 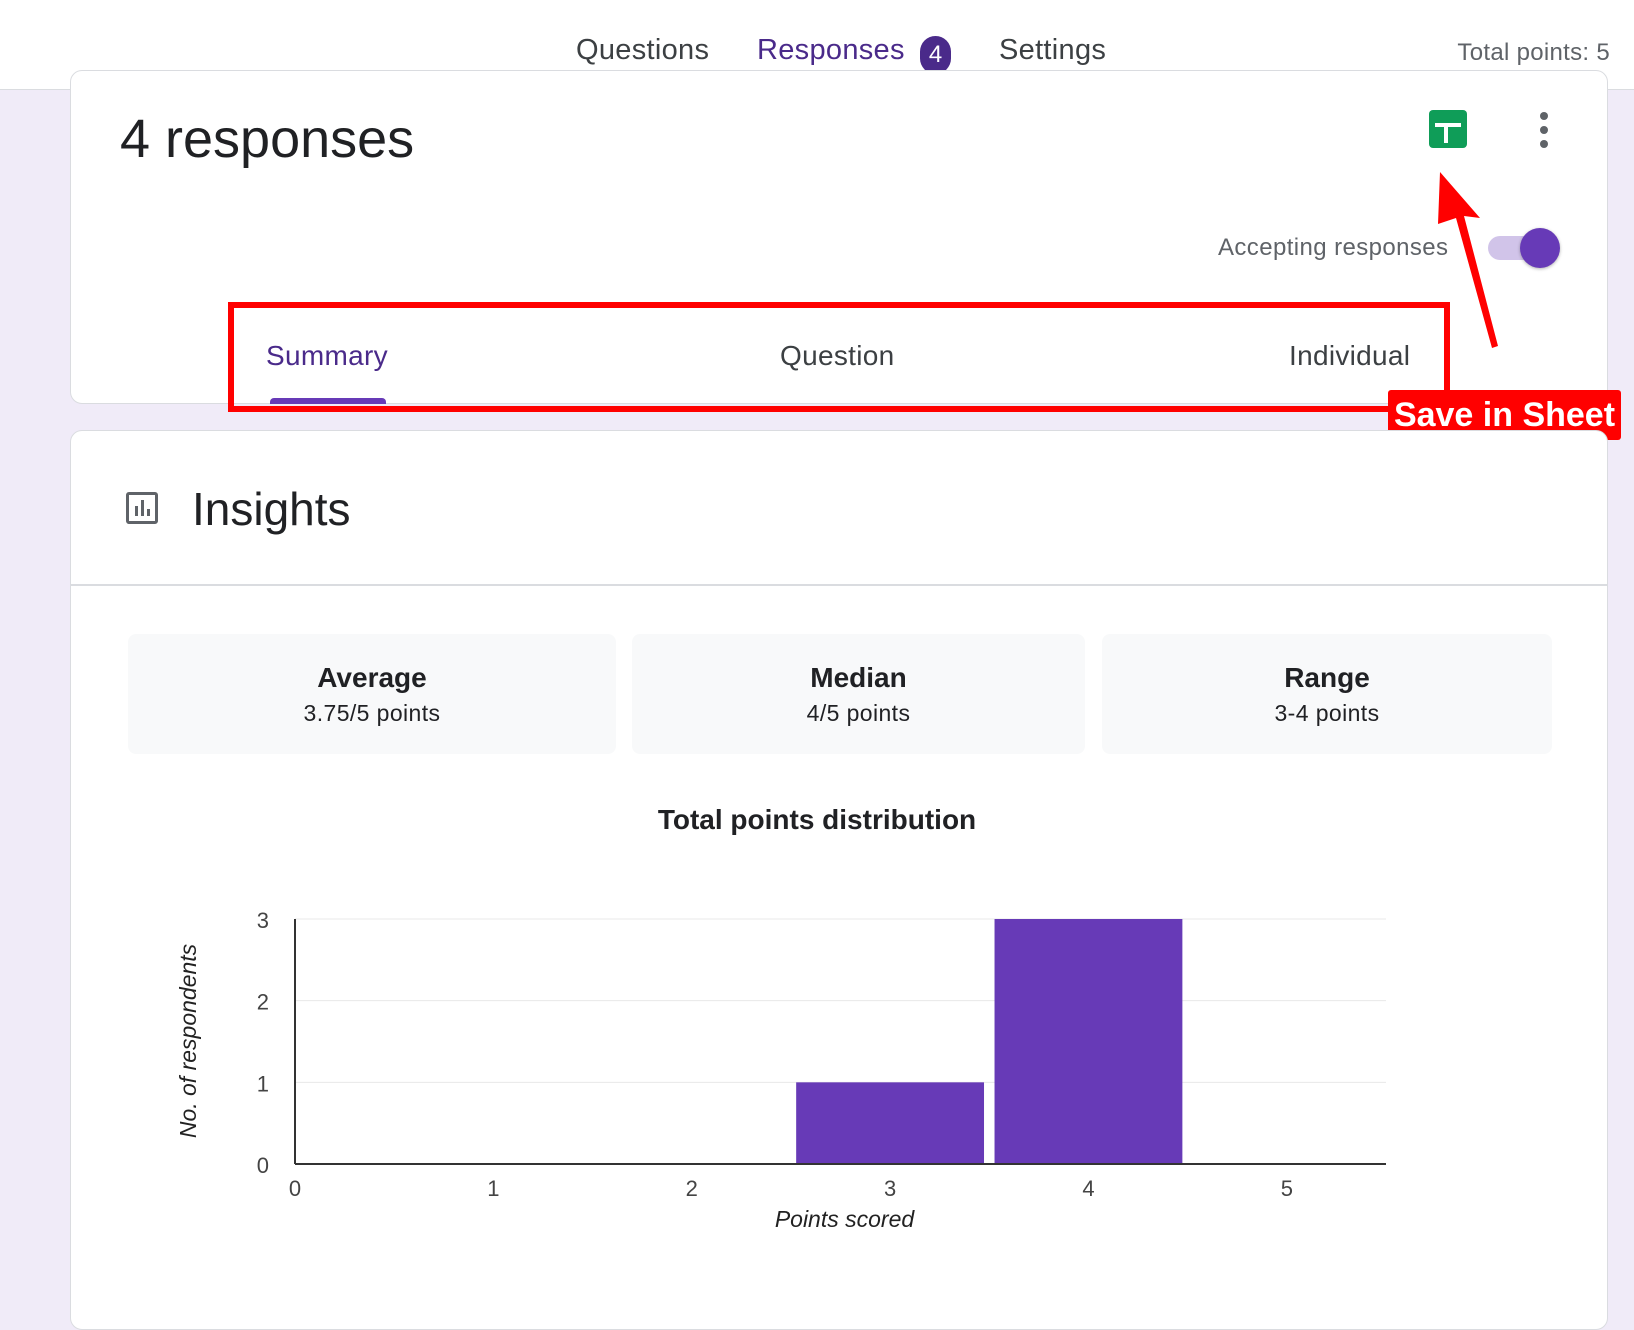 What do you see at coordinates (845, 1219) in the screenshot?
I see `x-axis-label: Points scored` at bounding box center [845, 1219].